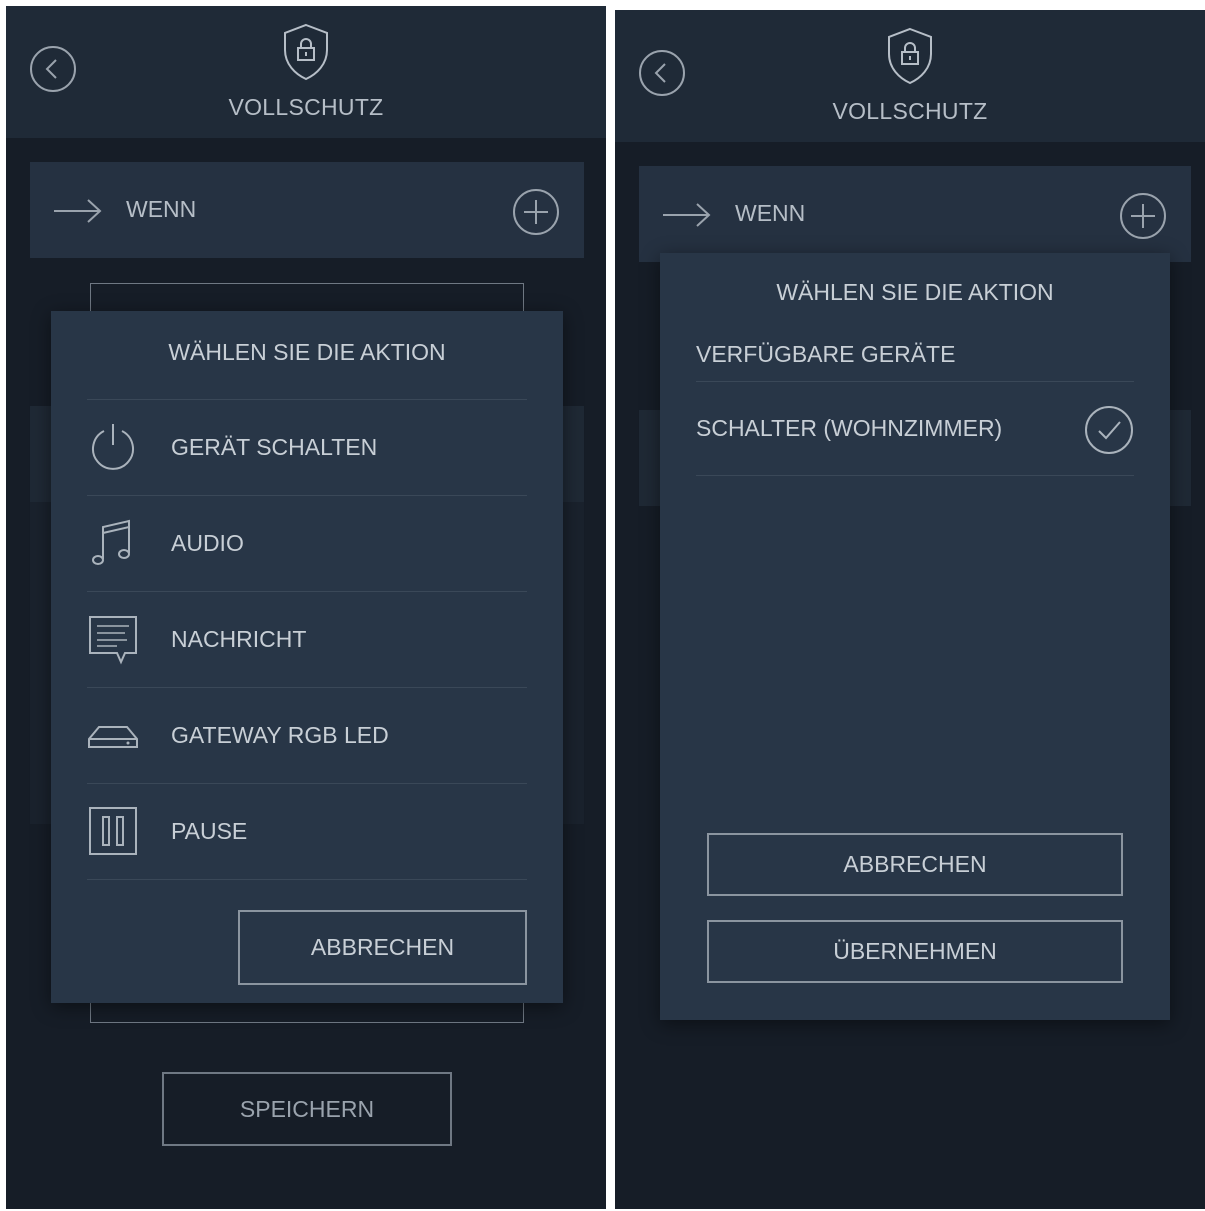  Describe the element at coordinates (209, 831) in the screenshot. I see `action-label: PAUSE` at that location.